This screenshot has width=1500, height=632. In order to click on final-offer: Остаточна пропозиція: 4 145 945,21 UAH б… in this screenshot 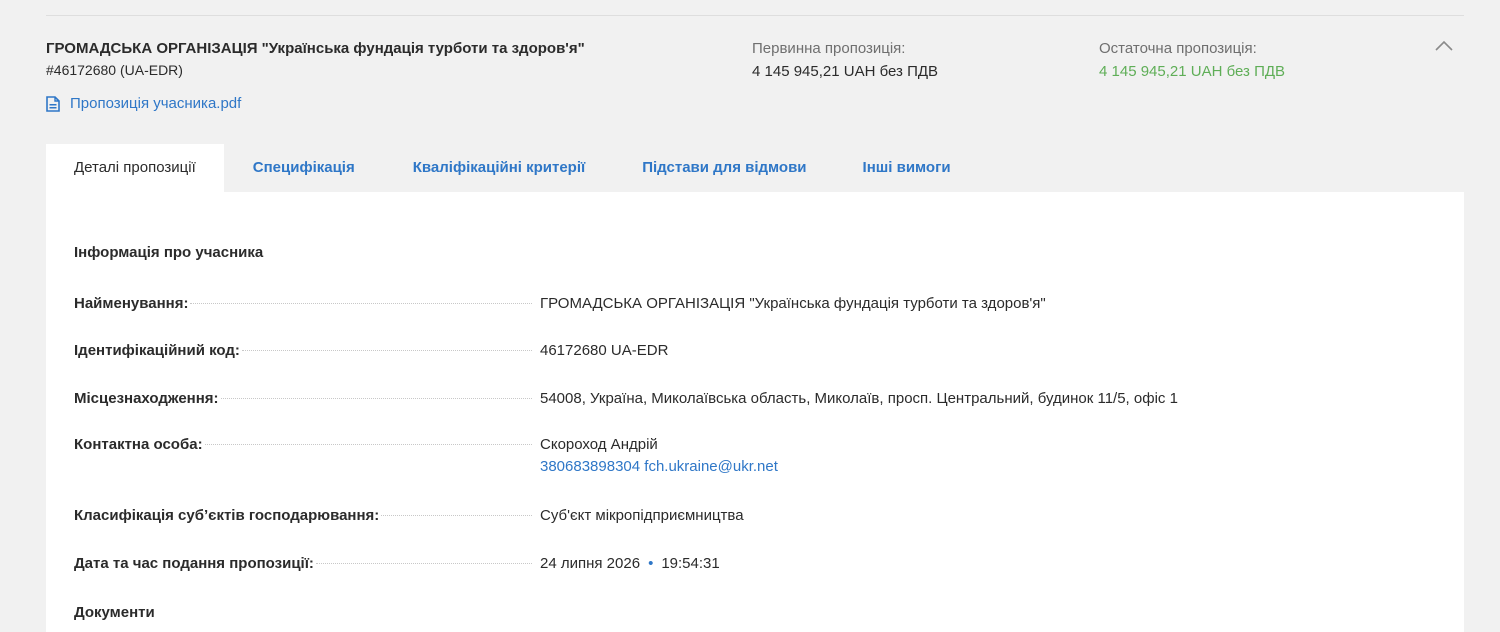, I will do `click(1192, 60)`.